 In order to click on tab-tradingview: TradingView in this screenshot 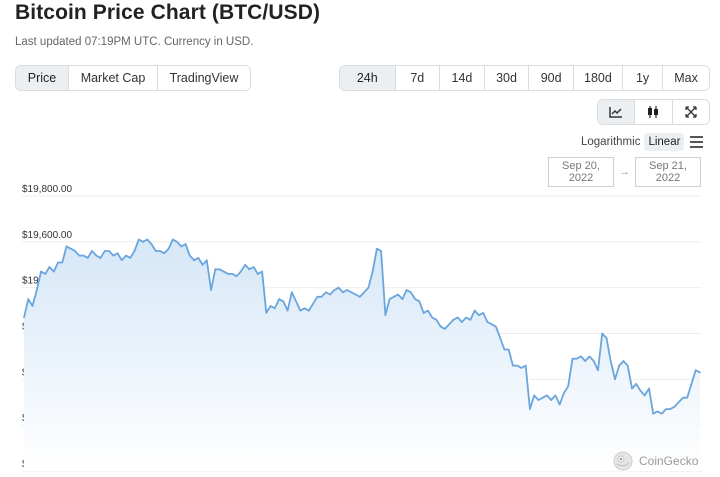, I will do `click(204, 78)`.